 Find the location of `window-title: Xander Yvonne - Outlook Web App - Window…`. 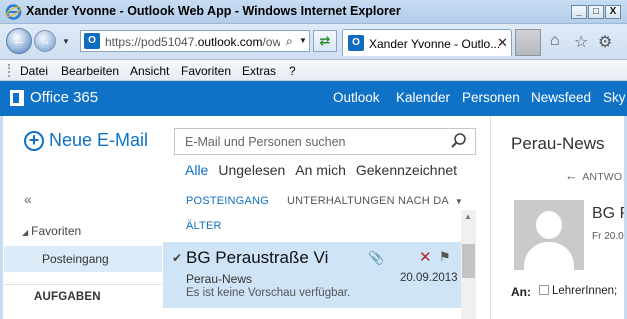

window-title: Xander Yvonne - Outlook Web App - Window… is located at coordinates (213, 11).